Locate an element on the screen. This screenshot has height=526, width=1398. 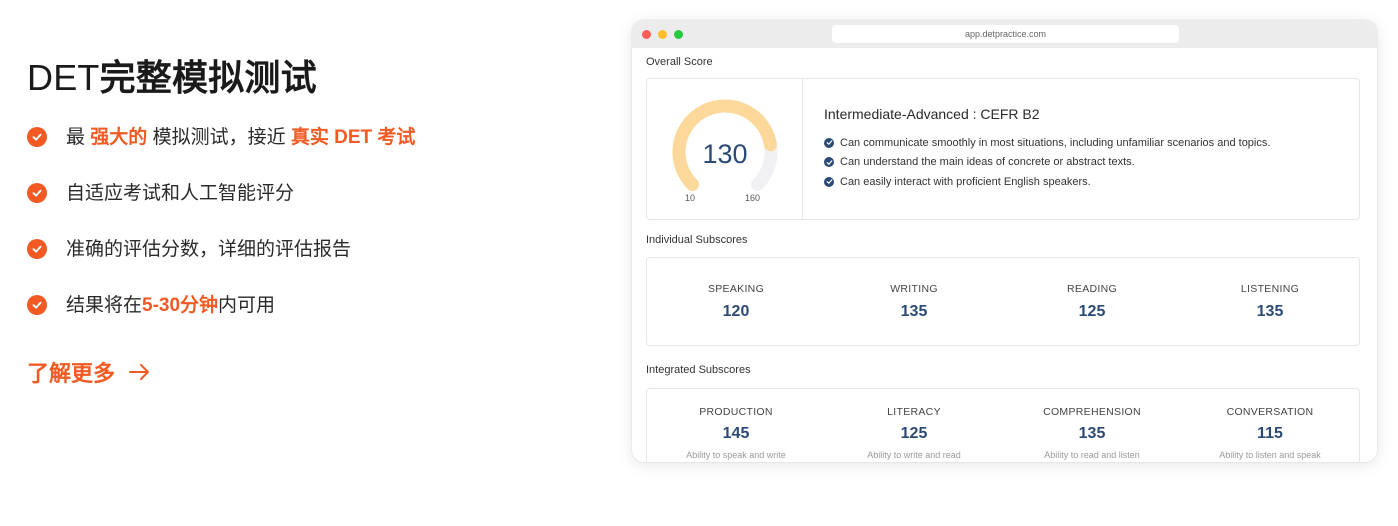
address-bar: app.detpractice.com is located at coordinates (1005, 34).